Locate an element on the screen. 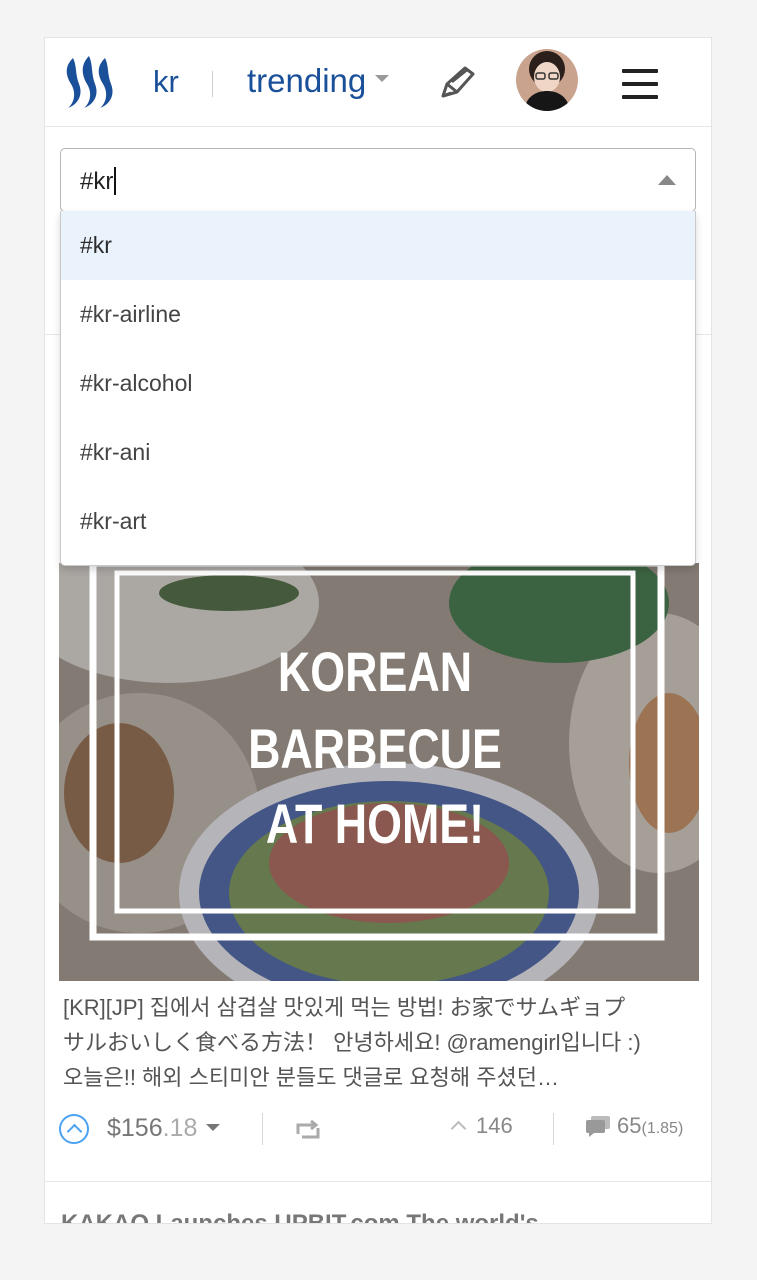 The width and height of the screenshot is (757, 1280). dropdown-option: #kr-alcohol is located at coordinates (378, 383).